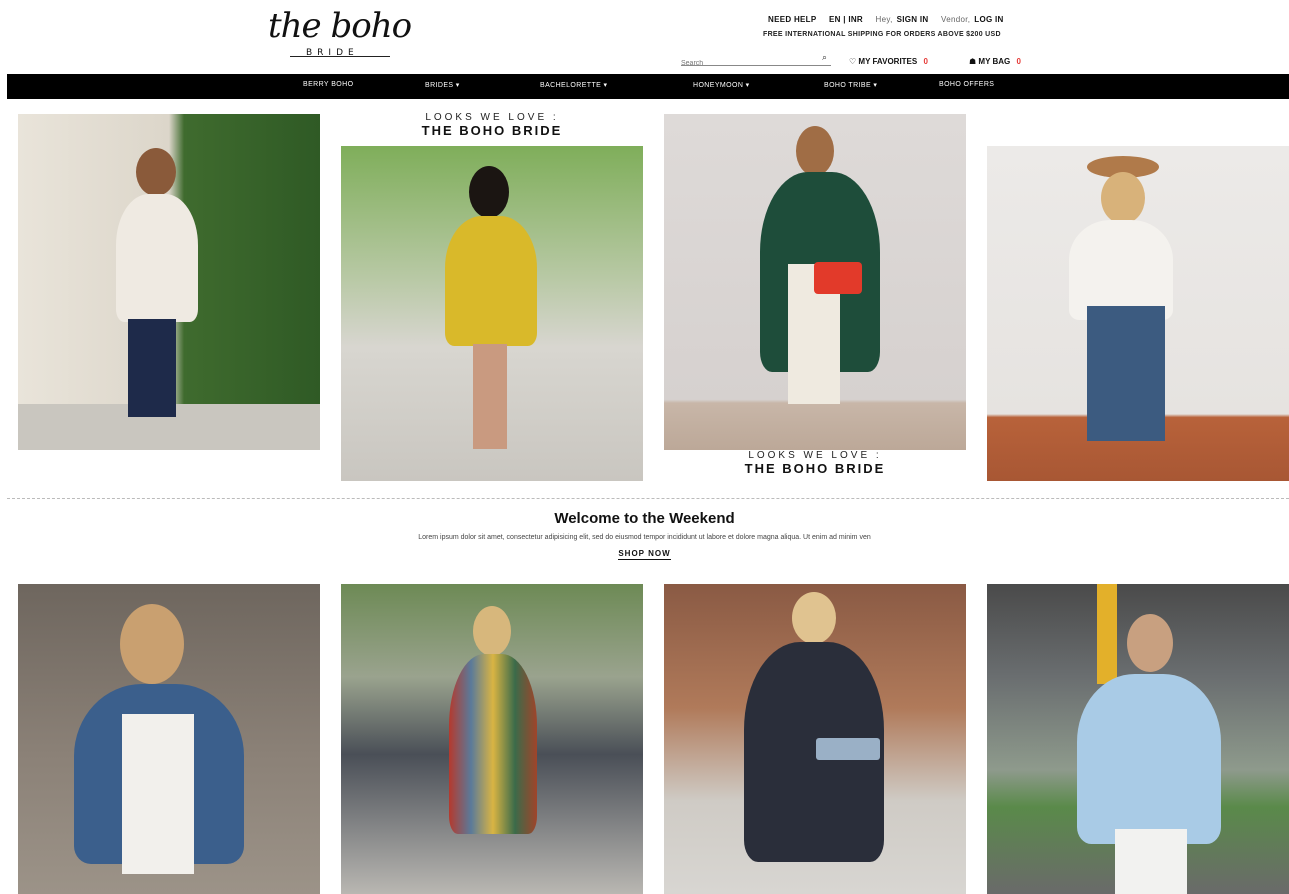 This screenshot has width=1289, height=894. What do you see at coordinates (493, 744) in the screenshot?
I see `patchwork-dress` at bounding box center [493, 744].